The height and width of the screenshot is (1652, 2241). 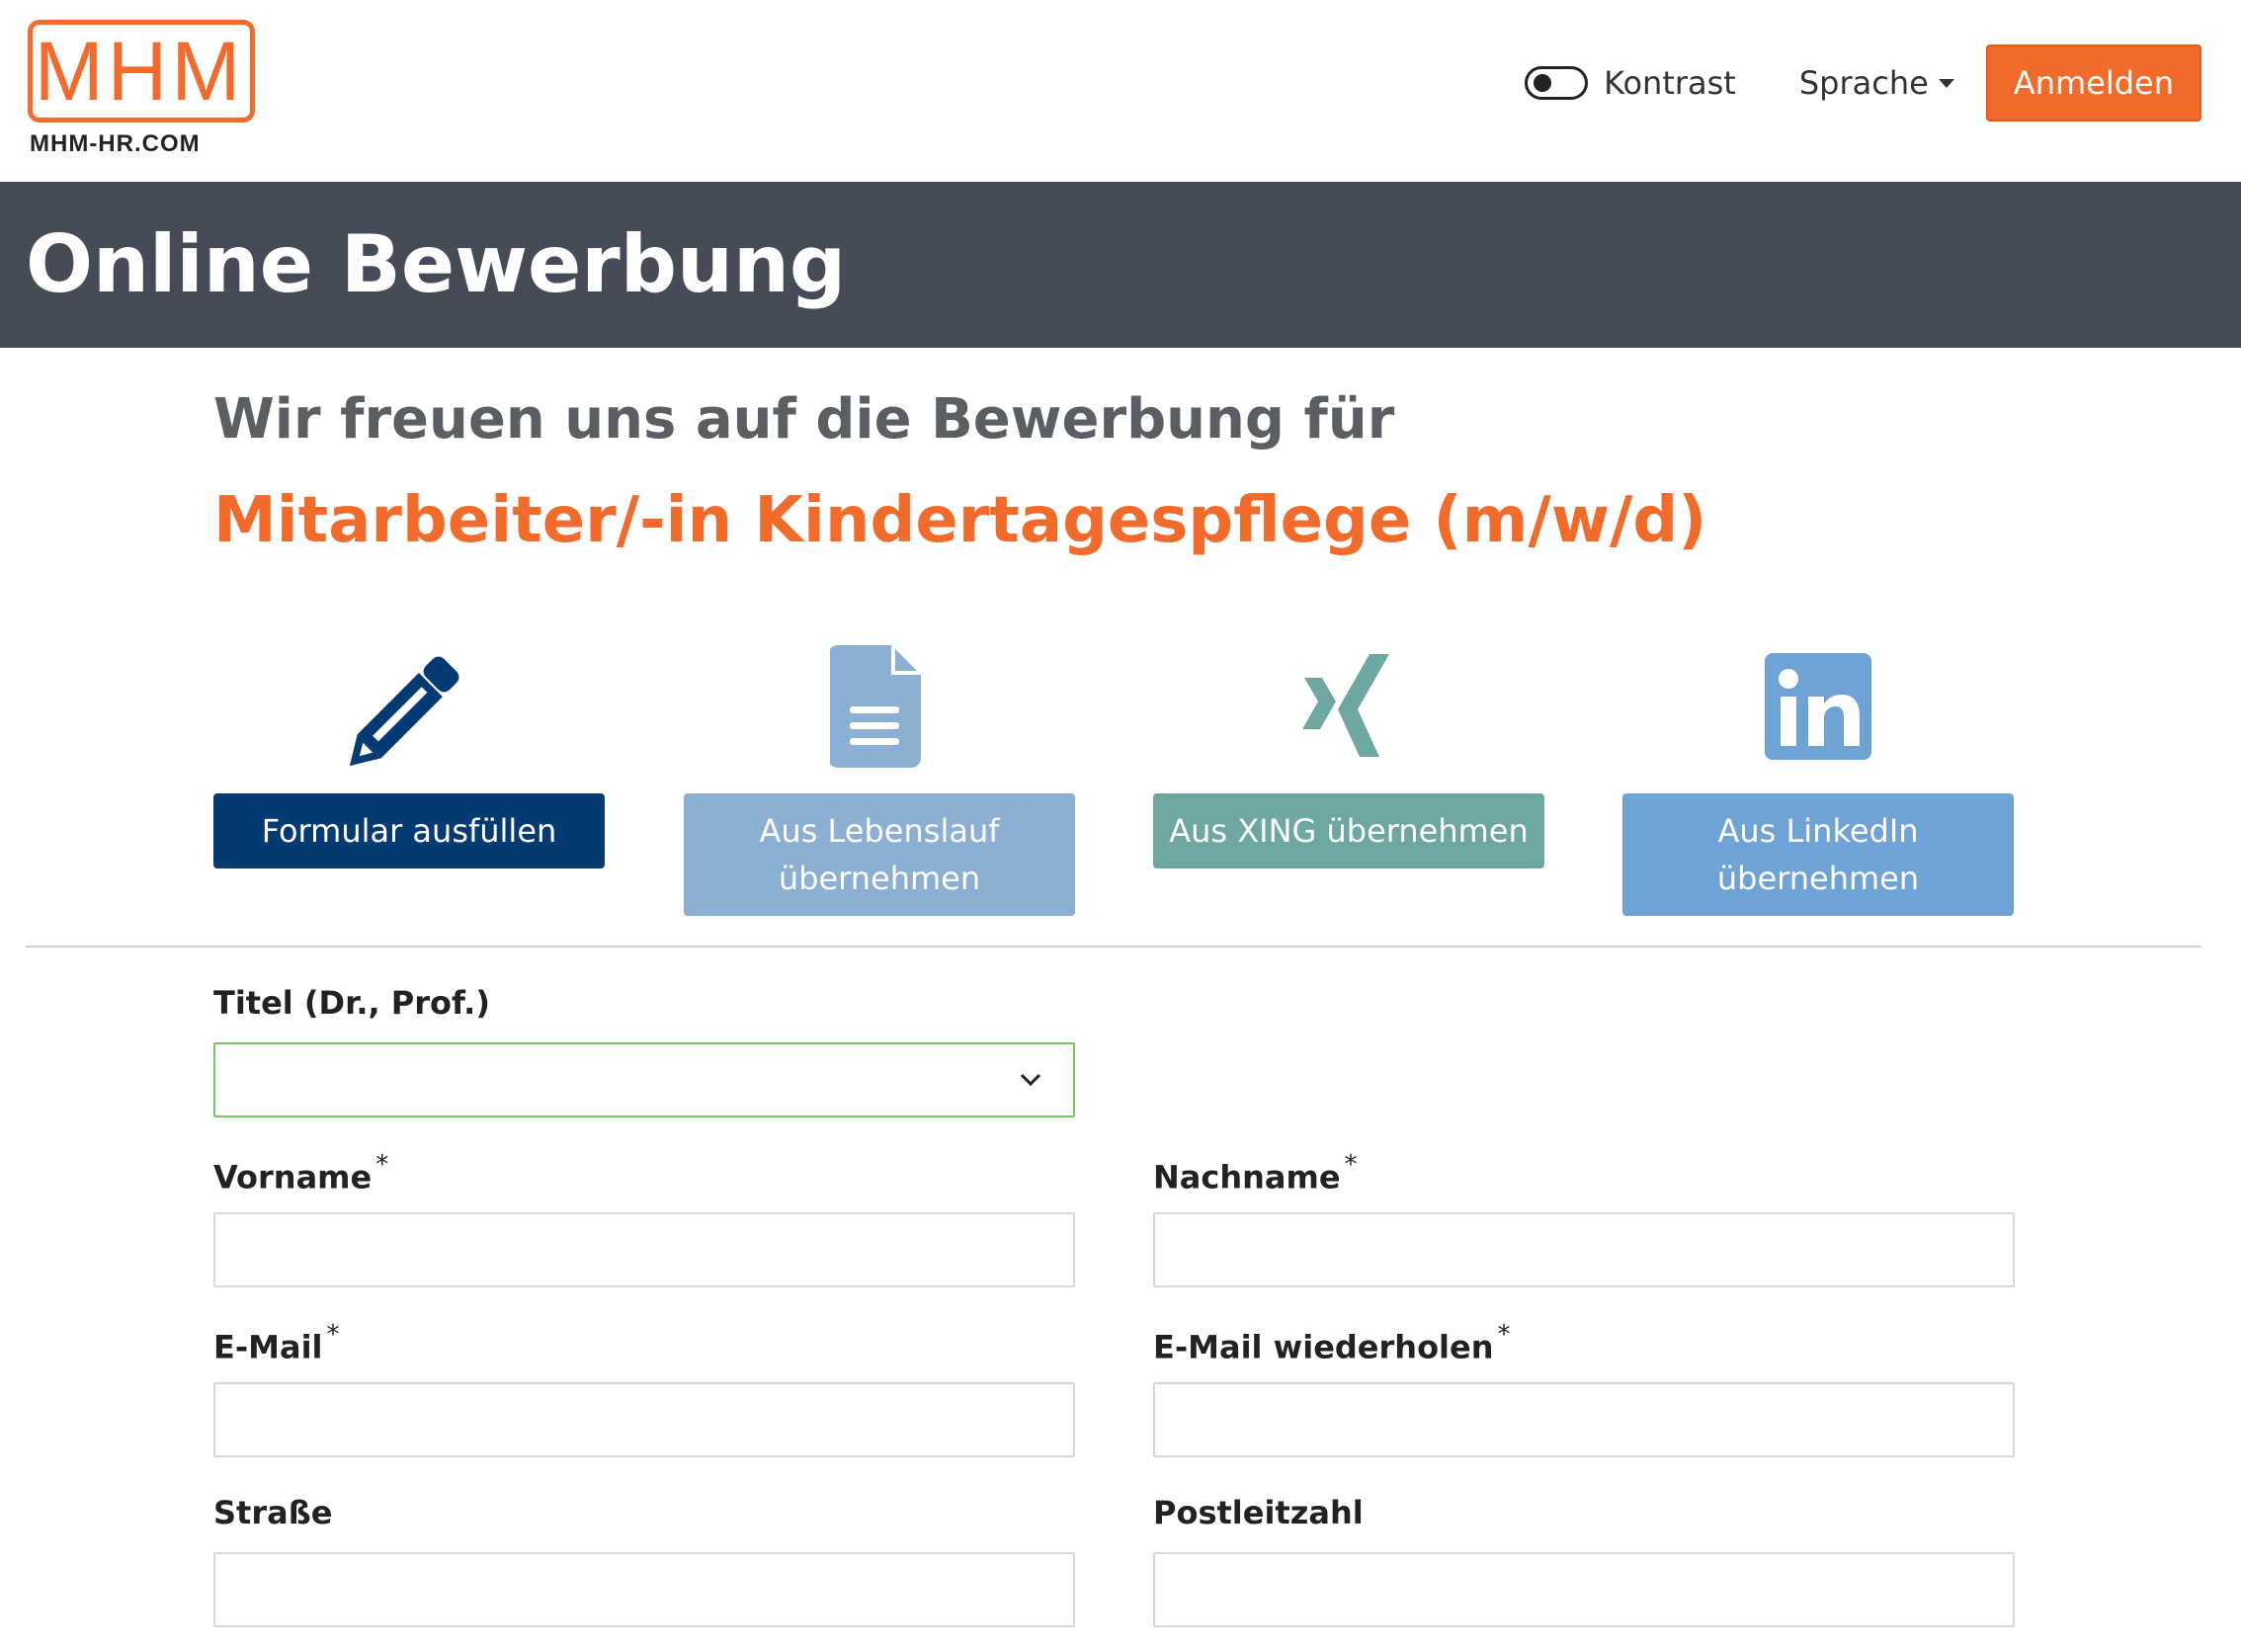 What do you see at coordinates (1258, 1512) in the screenshot?
I see `zip-label: Postleitzahl` at bounding box center [1258, 1512].